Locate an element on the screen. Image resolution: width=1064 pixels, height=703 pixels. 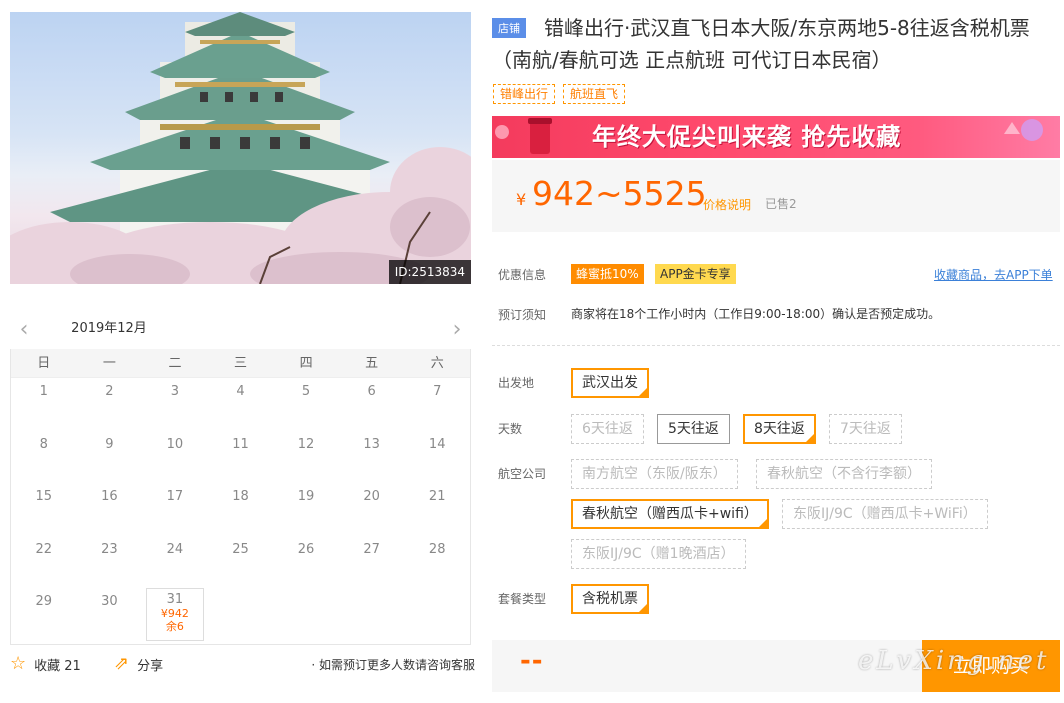
calendar-prev-button: ‹ is located at coordinates (24, 330).